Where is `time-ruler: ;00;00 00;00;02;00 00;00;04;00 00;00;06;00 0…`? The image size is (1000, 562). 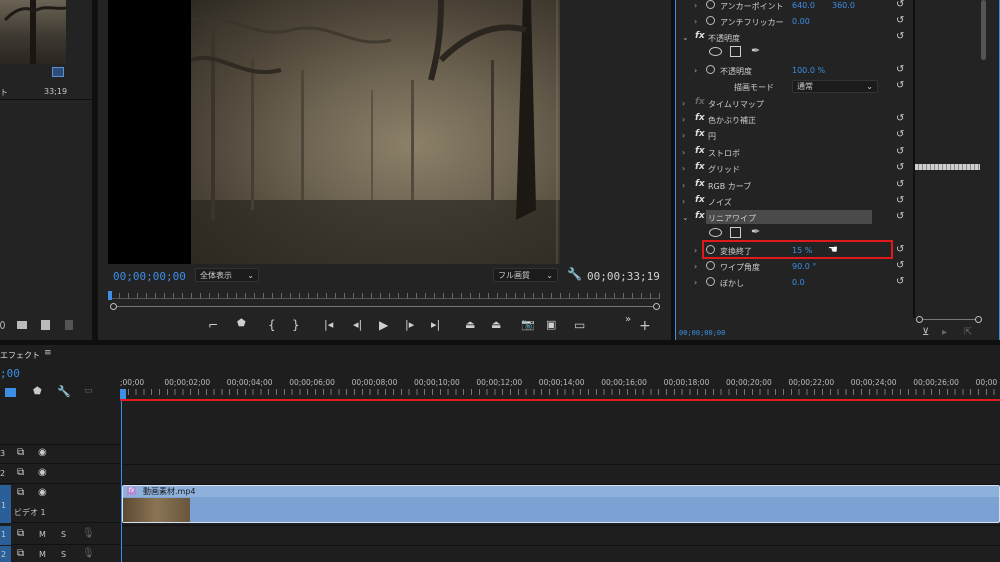
time-ruler: ;00;00 00;00;02;00 00;00;04;00 00;00;06;00 0… is located at coordinates (560, 388).